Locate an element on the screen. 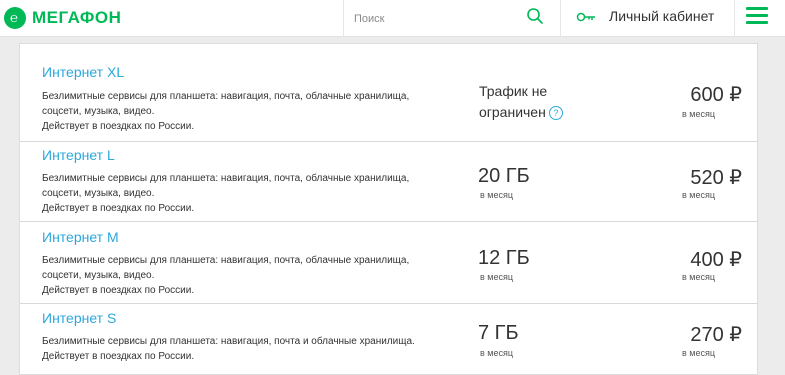 Image resolution: width=785 pixels, height=375 pixels. traffic-text-line: Трафик не is located at coordinates (513, 91).